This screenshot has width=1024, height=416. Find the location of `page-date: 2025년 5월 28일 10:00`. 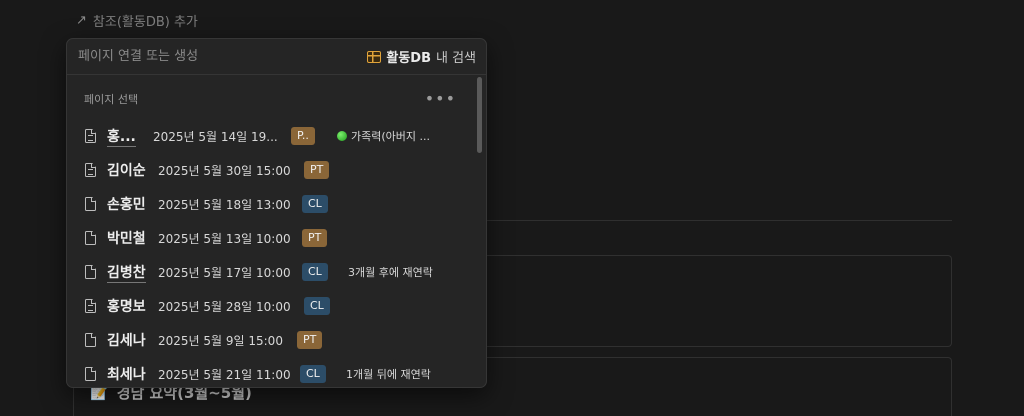

page-date: 2025년 5월 28일 10:00 is located at coordinates (224, 306).